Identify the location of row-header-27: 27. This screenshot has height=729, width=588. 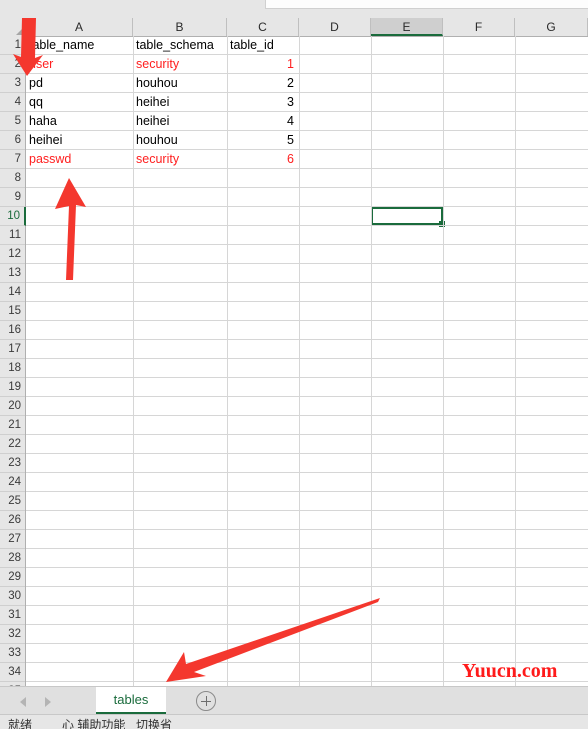
(12, 539).